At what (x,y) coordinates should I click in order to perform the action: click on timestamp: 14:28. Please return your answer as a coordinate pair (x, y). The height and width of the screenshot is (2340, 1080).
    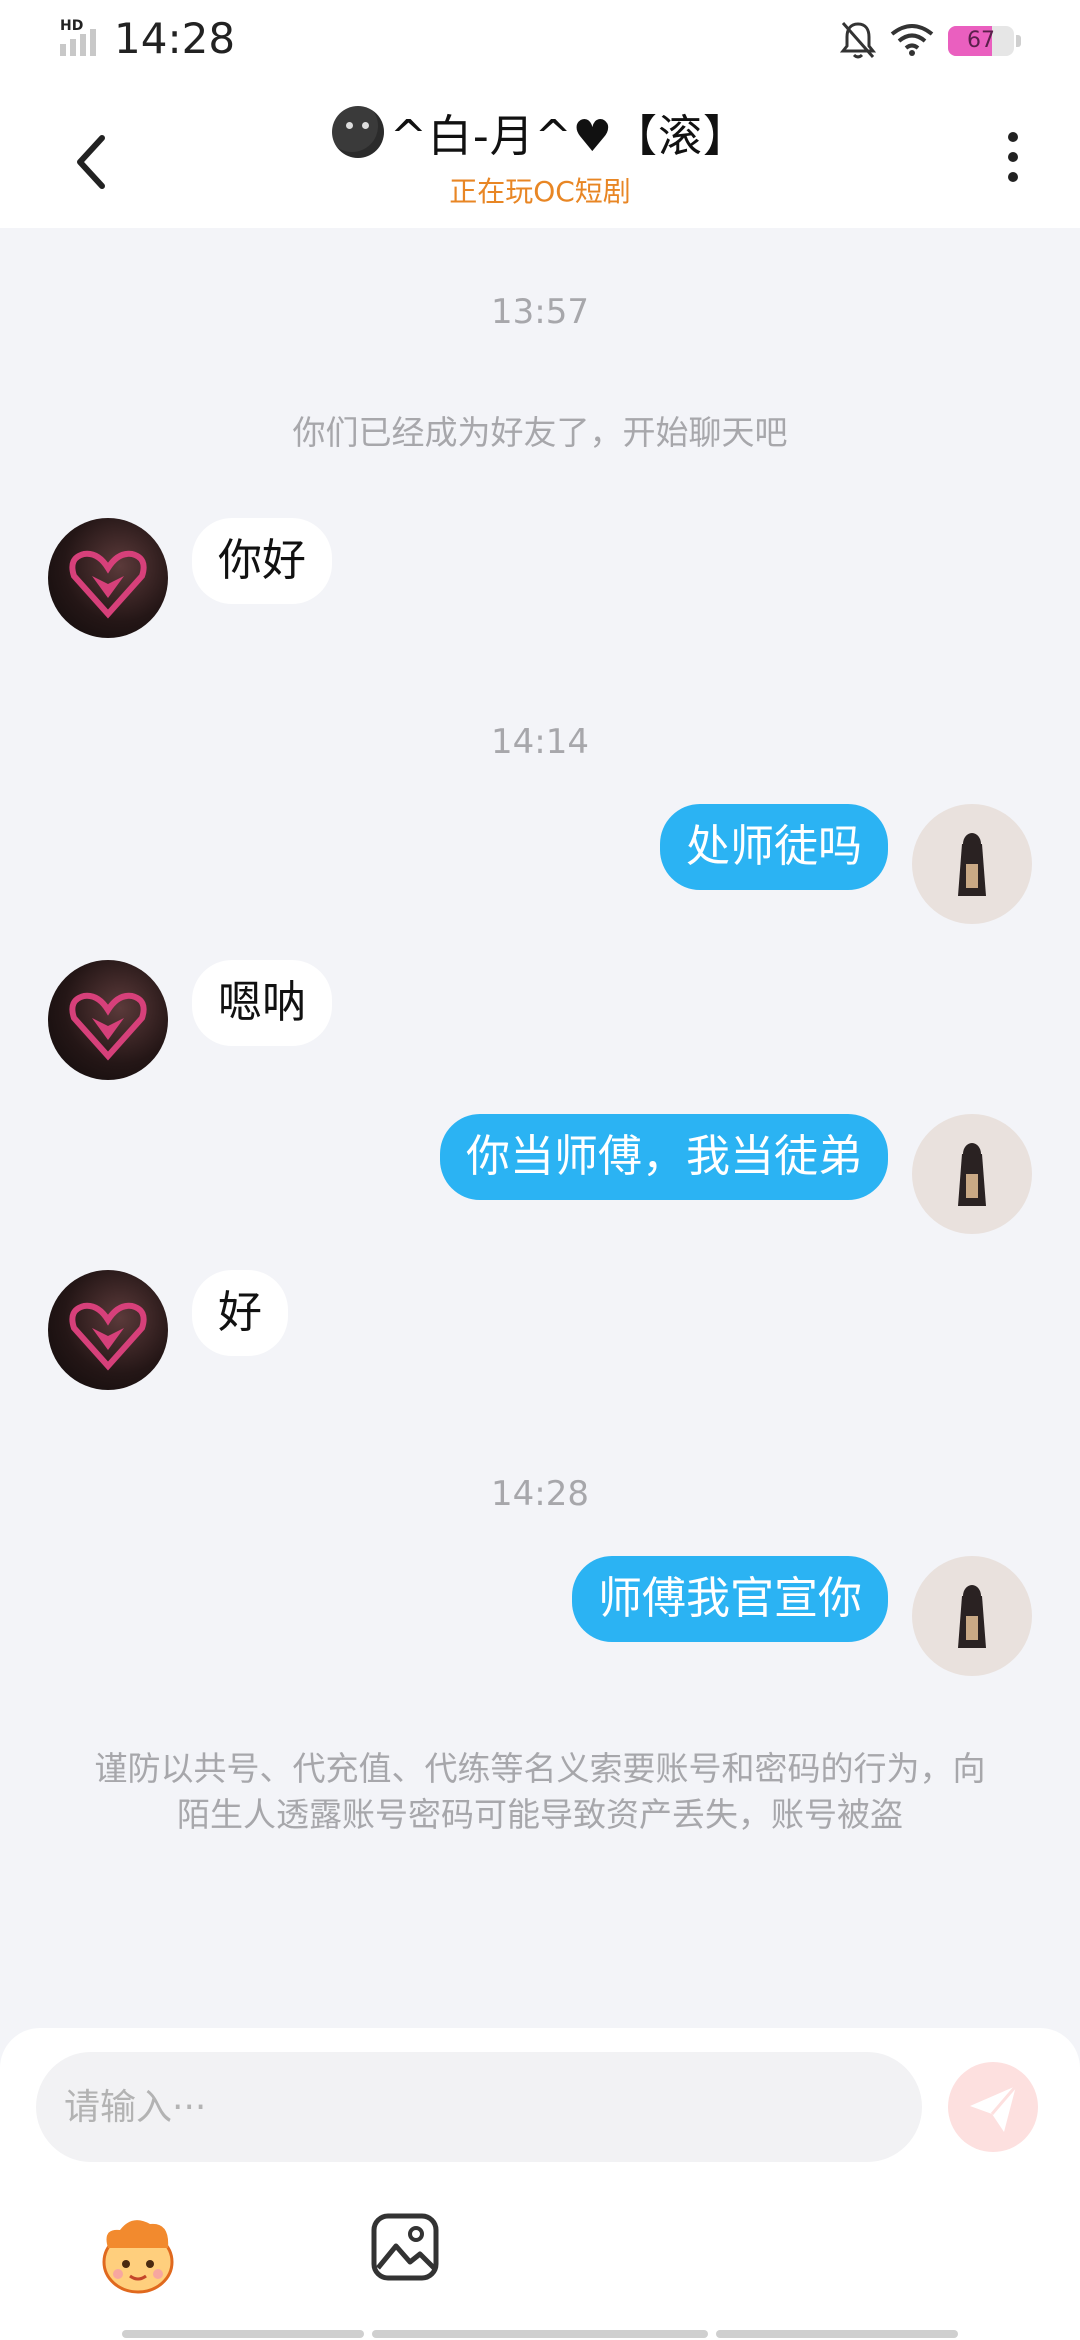
    Looking at the image, I should click on (540, 1494).